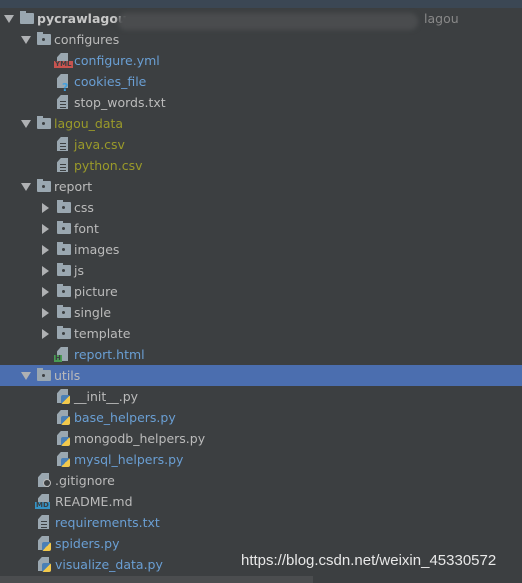 The height and width of the screenshot is (583, 522). Describe the element at coordinates (261, 543) in the screenshot. I see `tree-item-spiders-py: spiders.py` at that location.